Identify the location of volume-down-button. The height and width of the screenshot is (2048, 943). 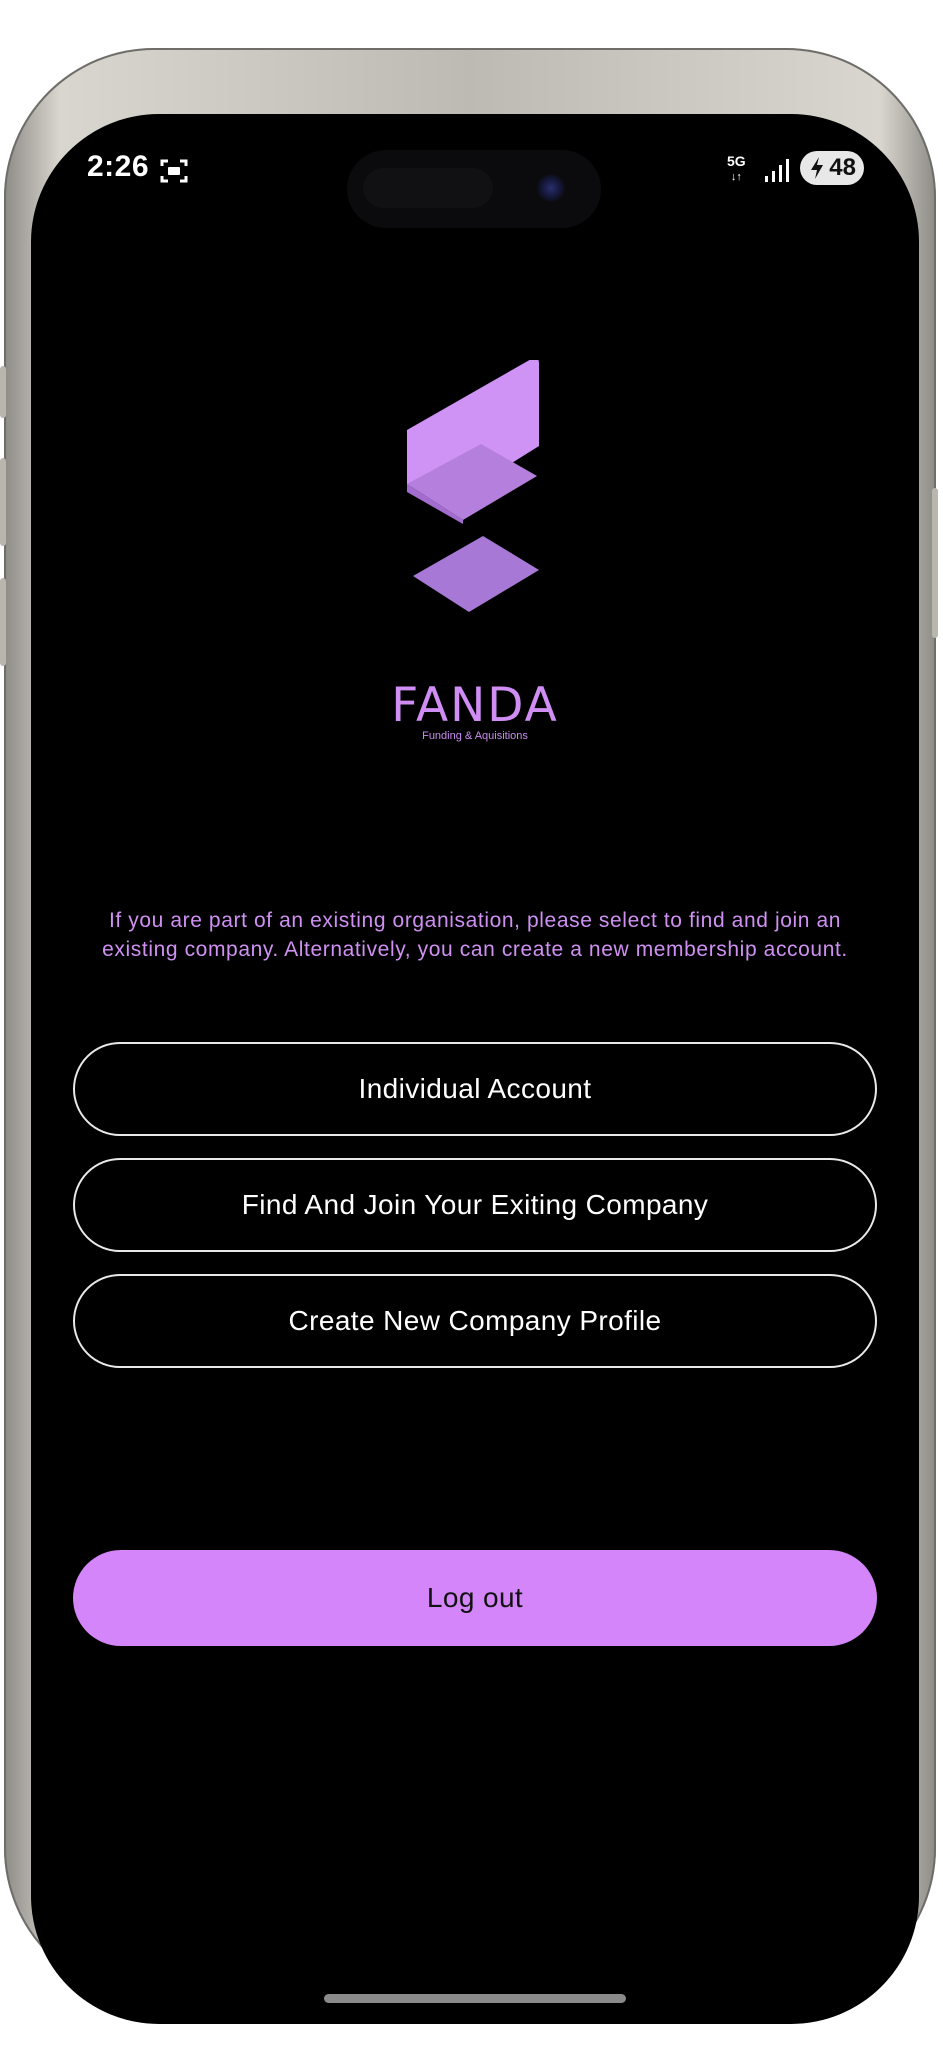
(3, 622).